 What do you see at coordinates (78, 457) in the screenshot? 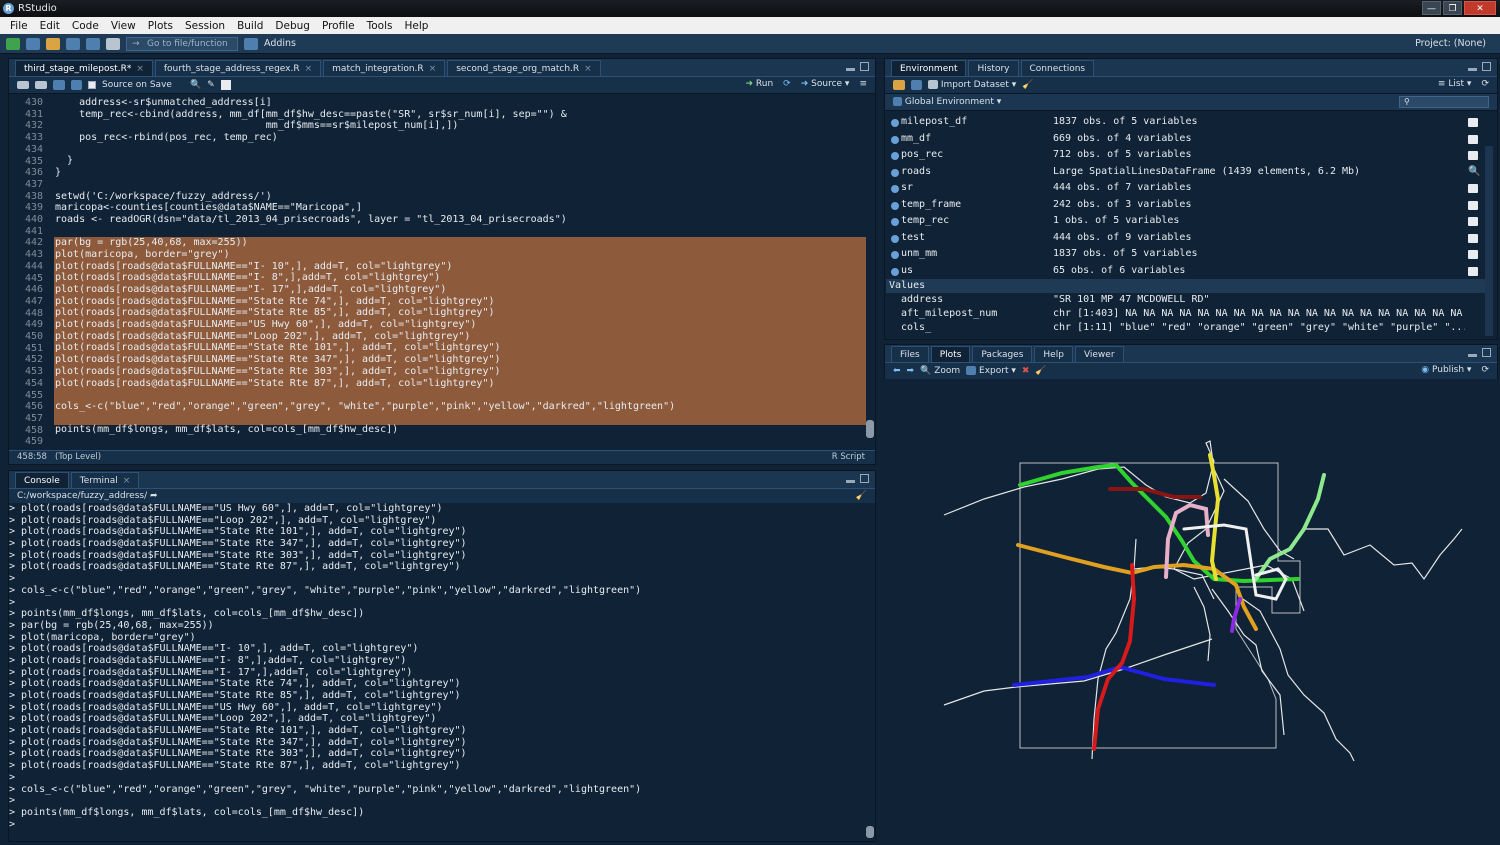
I see `scope-indicator: (Top Level)` at bounding box center [78, 457].